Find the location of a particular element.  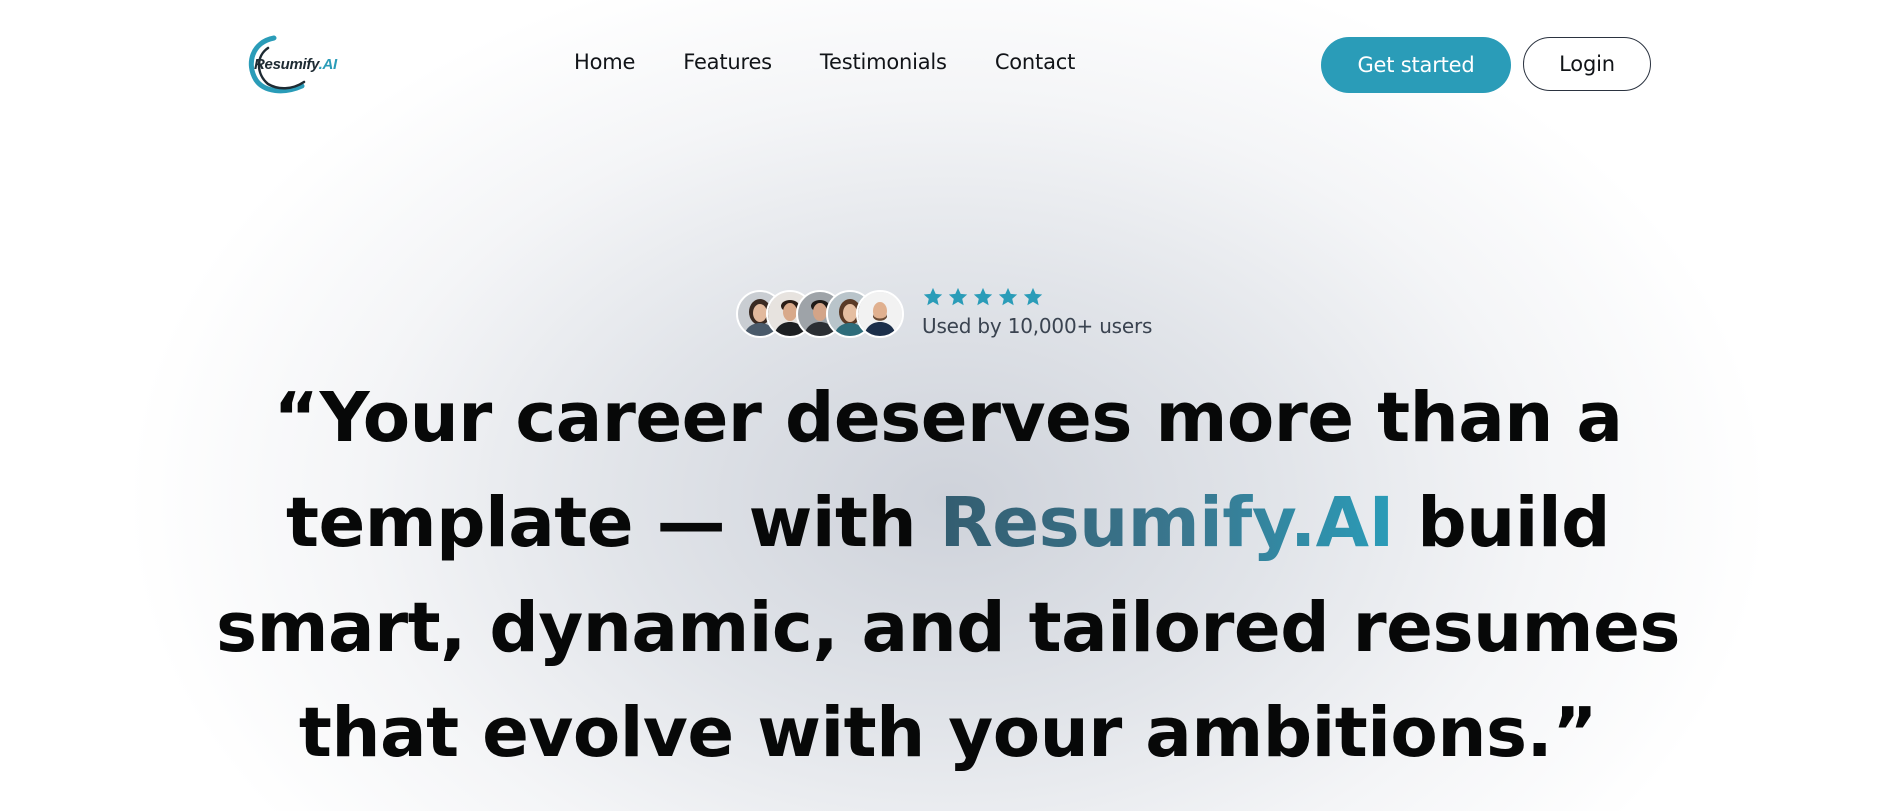

hero-line-2: template — with Resumify.AI build is located at coordinates (948, 523).